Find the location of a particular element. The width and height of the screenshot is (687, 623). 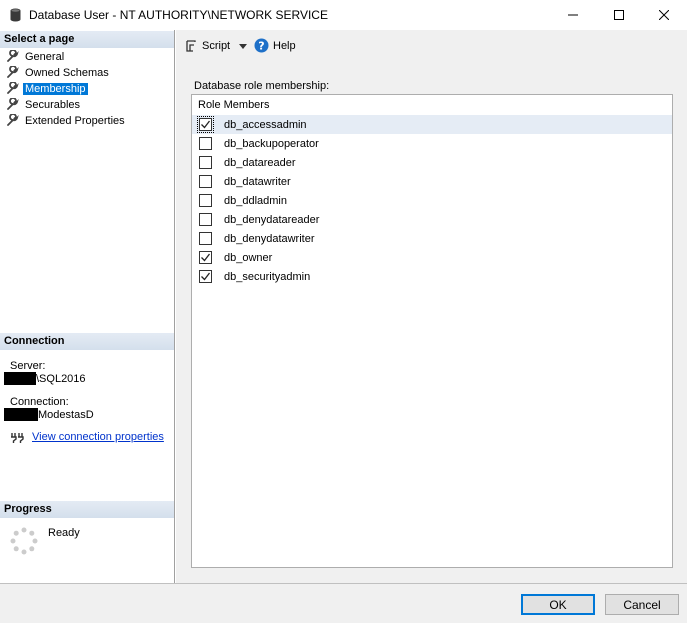

page-item-membership: Membership is located at coordinates (47, 88).